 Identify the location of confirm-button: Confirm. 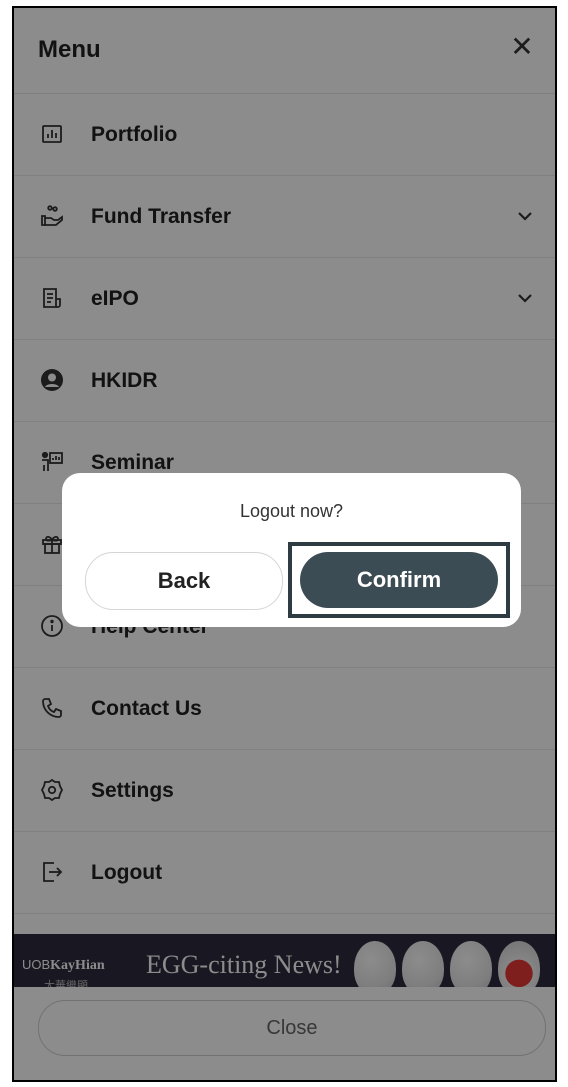
(399, 580).